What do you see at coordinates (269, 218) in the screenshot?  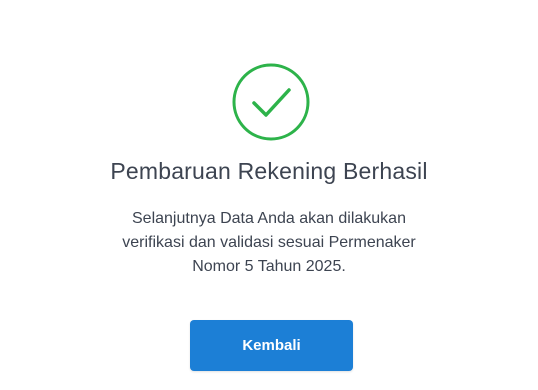 I see `message-line: Selanjutnya Data Anda akan dilakukan` at bounding box center [269, 218].